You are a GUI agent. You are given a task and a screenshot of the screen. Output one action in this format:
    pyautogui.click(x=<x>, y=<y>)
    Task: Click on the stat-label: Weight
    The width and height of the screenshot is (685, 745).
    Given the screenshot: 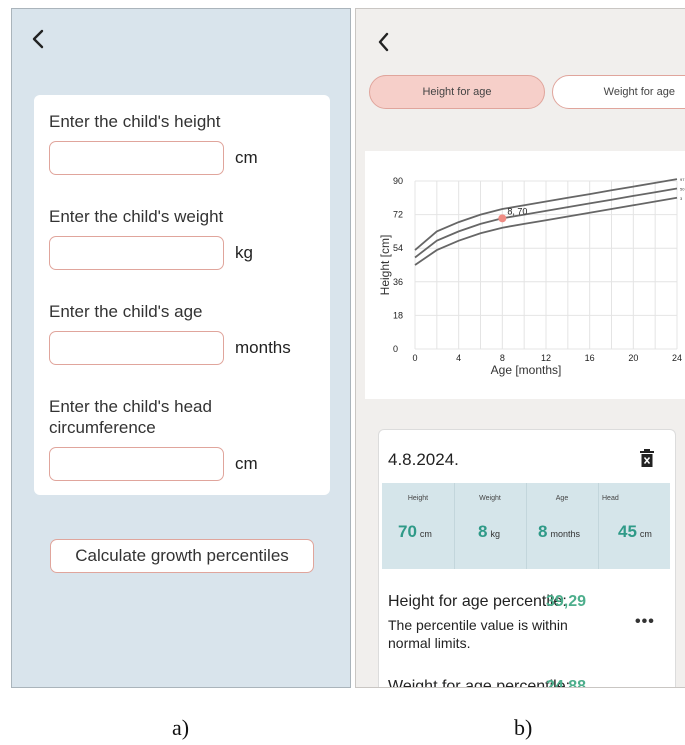 What is the action you would take?
    pyautogui.click(x=490, y=498)
    